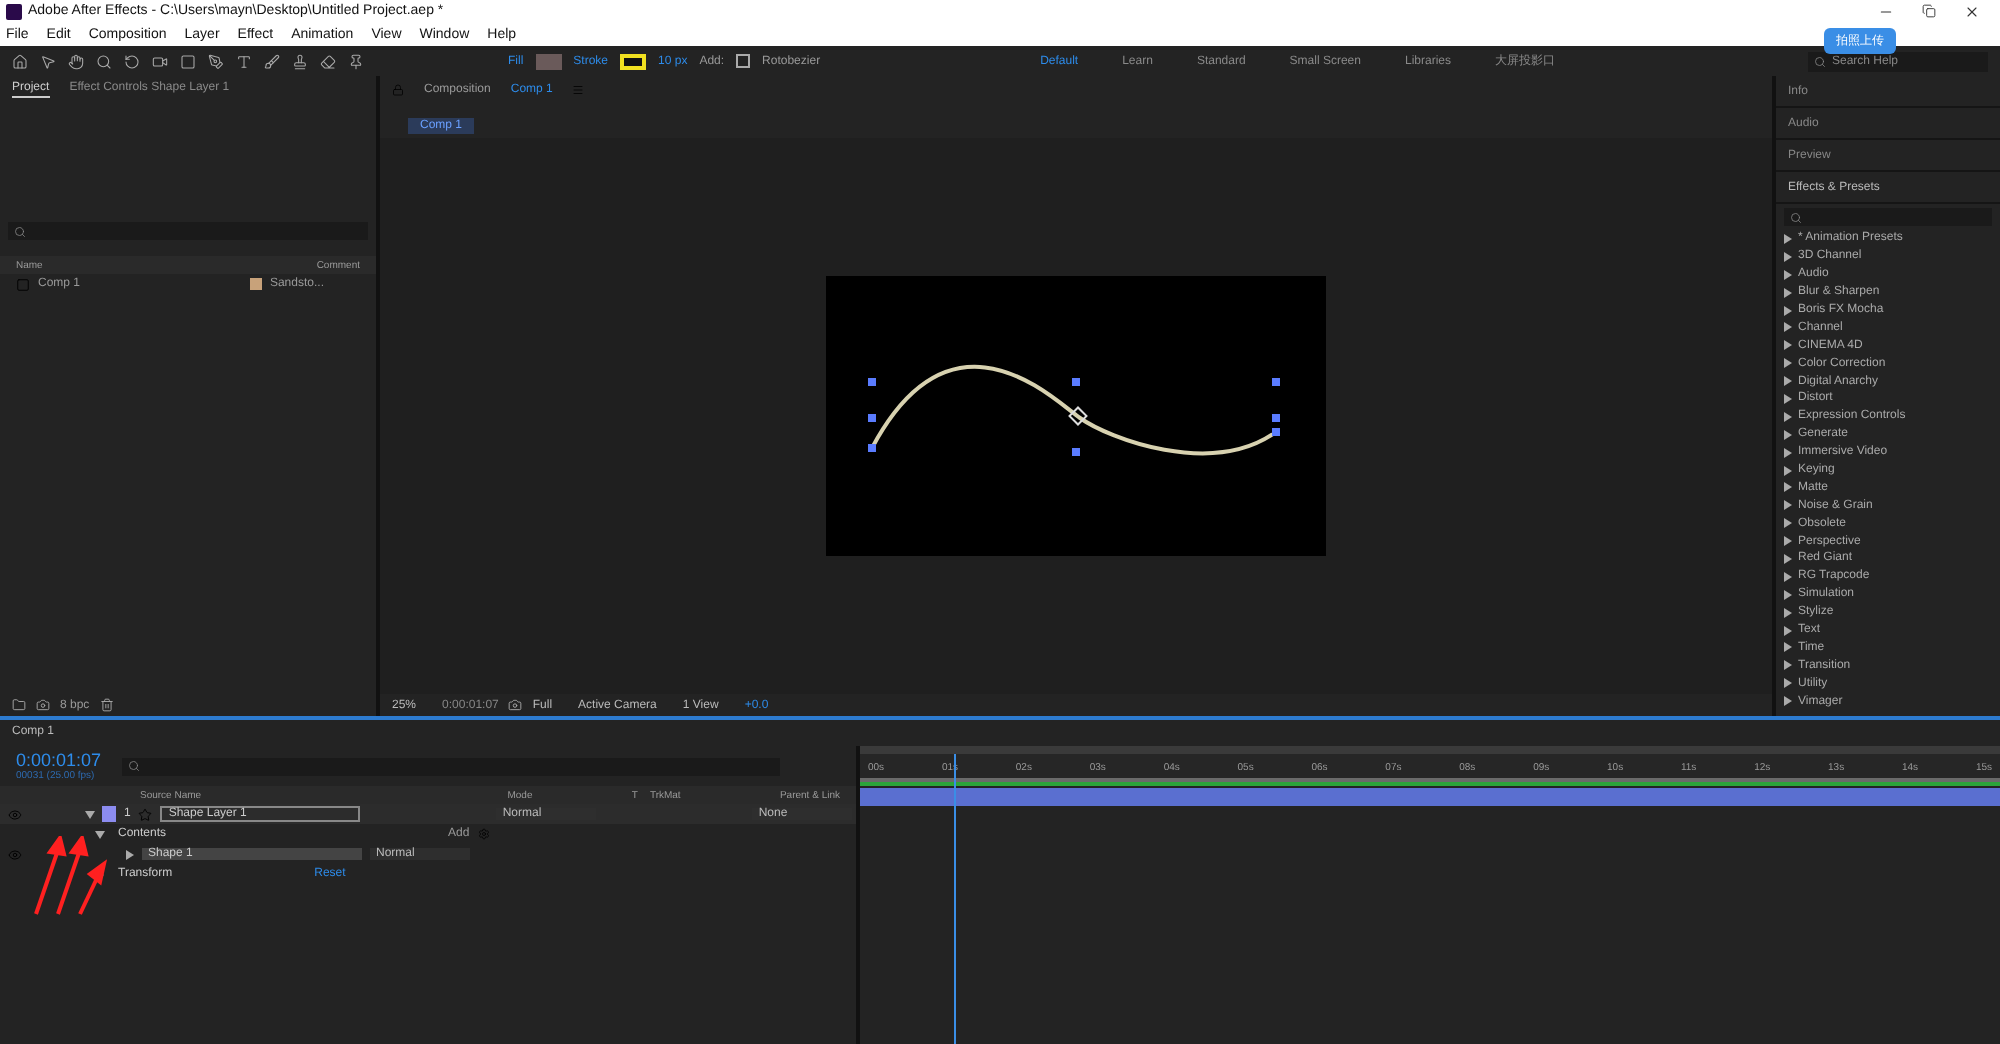 This screenshot has width=2000, height=1044. Describe the element at coordinates (356, 61) in the screenshot. I see `pin-icon` at that location.